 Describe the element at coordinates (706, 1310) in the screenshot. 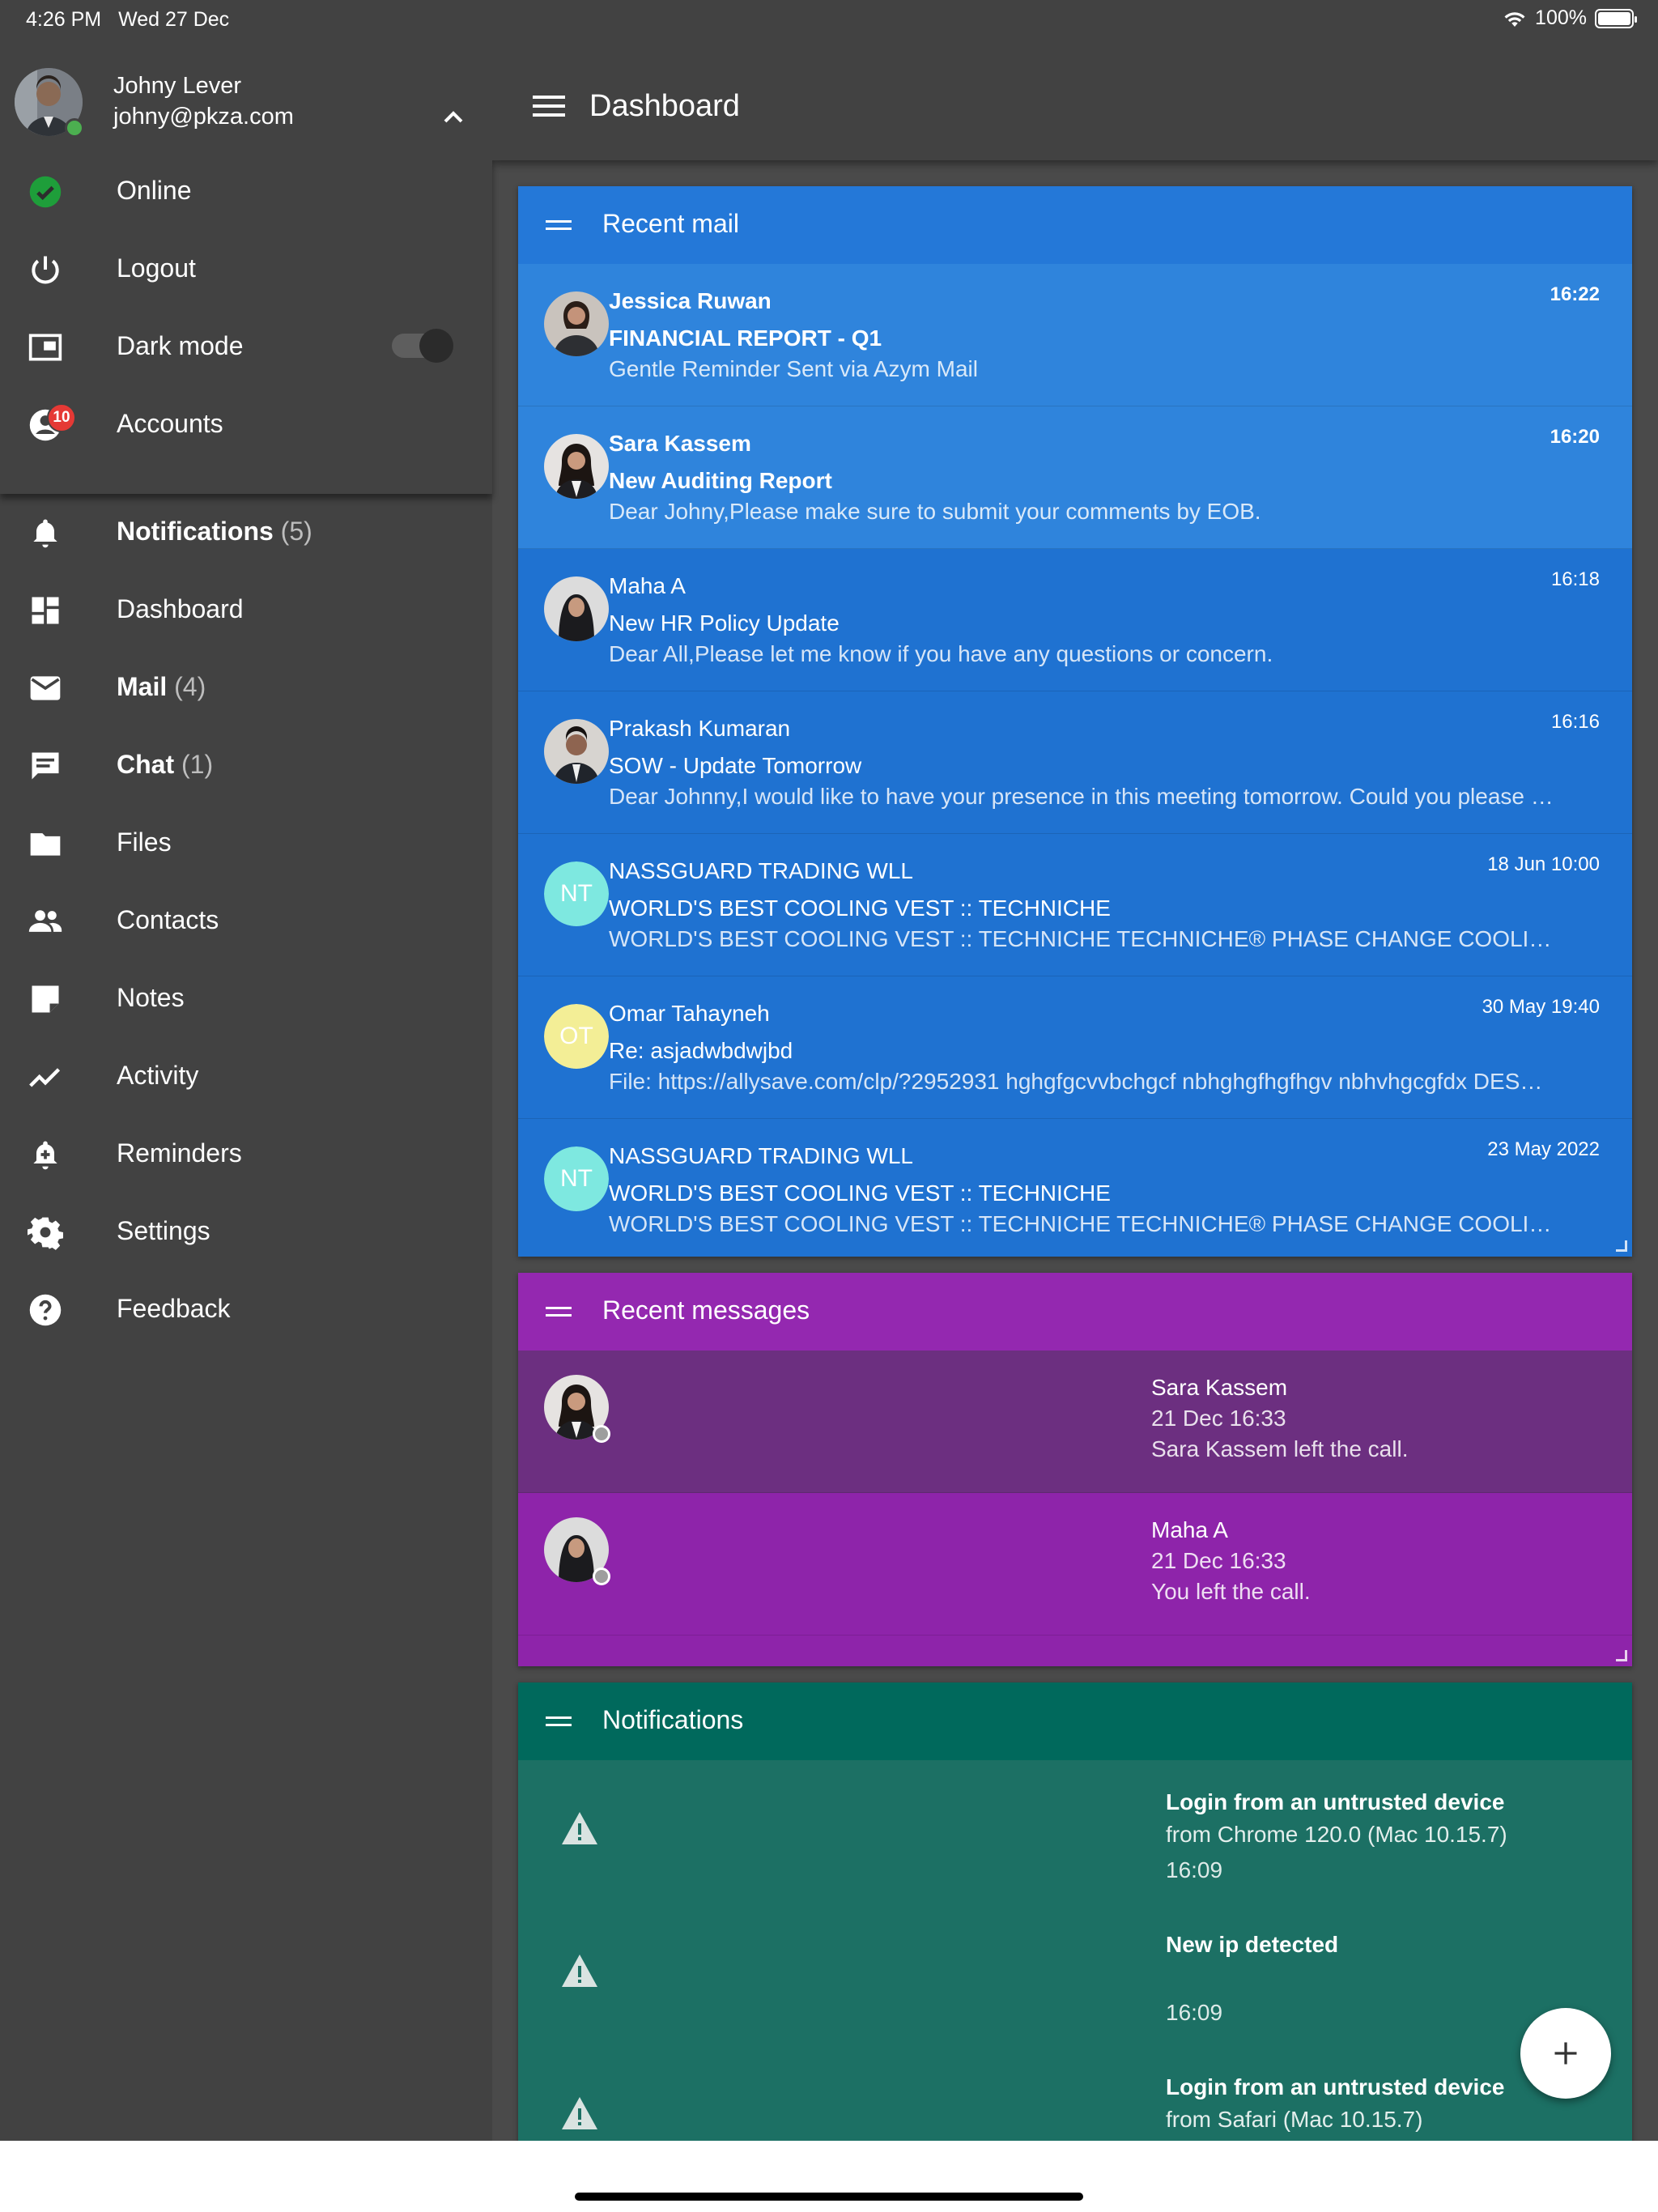

I see `recent-messages-title: Recent messages` at that location.